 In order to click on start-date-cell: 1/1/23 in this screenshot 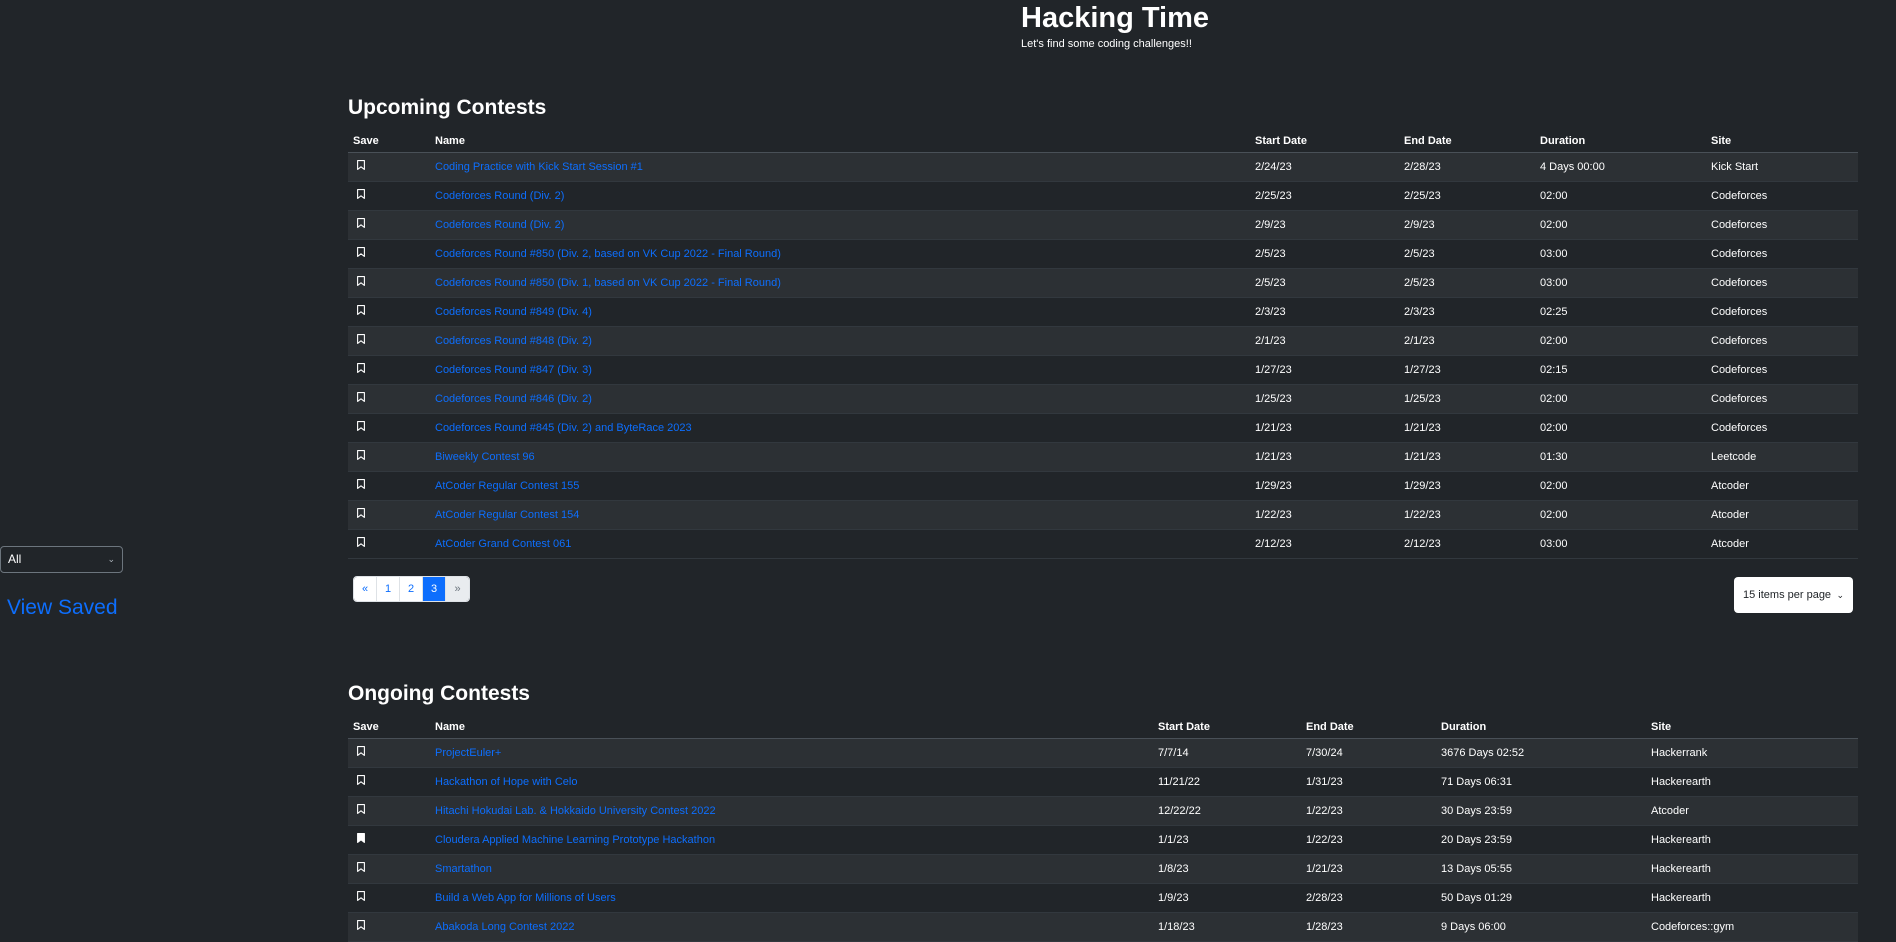, I will do `click(1227, 840)`.